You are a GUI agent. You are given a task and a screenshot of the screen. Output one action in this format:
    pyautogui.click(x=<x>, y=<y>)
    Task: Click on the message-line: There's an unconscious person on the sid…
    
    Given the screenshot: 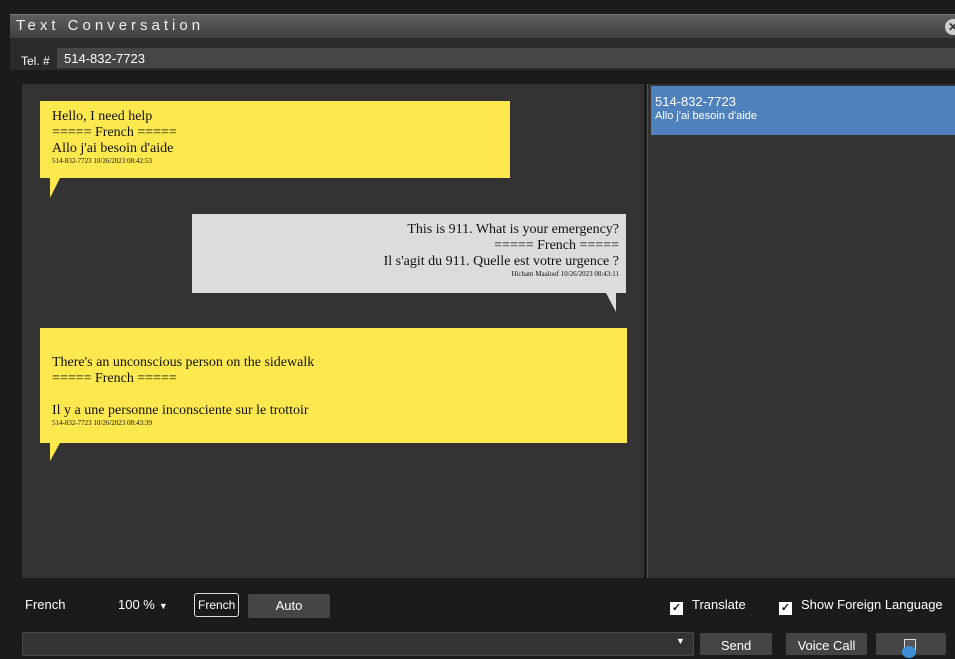 What is the action you would take?
    pyautogui.click(x=183, y=362)
    